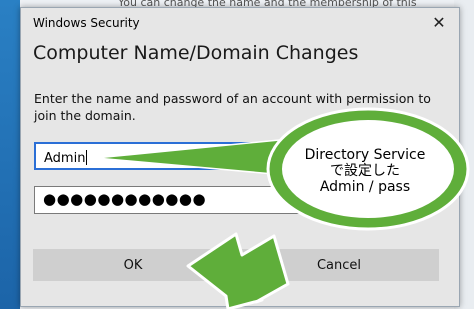 Image resolution: width=474 pixels, height=309 pixels. I want to click on callout-line-2: で設定した, so click(365, 171).